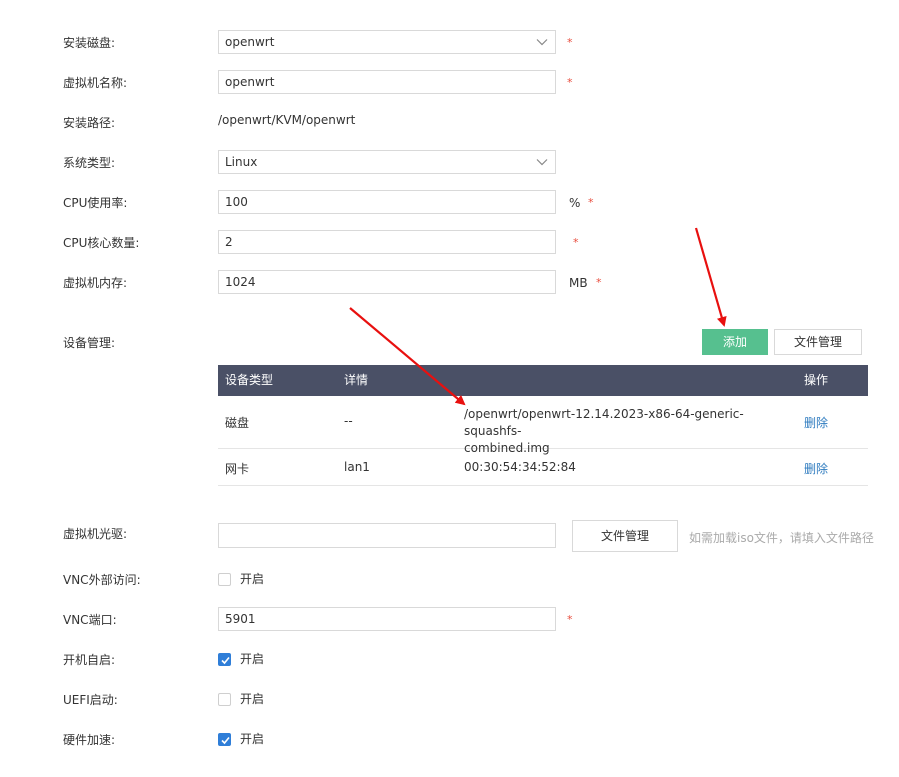  What do you see at coordinates (710, 277) in the screenshot?
I see `arrow-to-add-button` at bounding box center [710, 277].